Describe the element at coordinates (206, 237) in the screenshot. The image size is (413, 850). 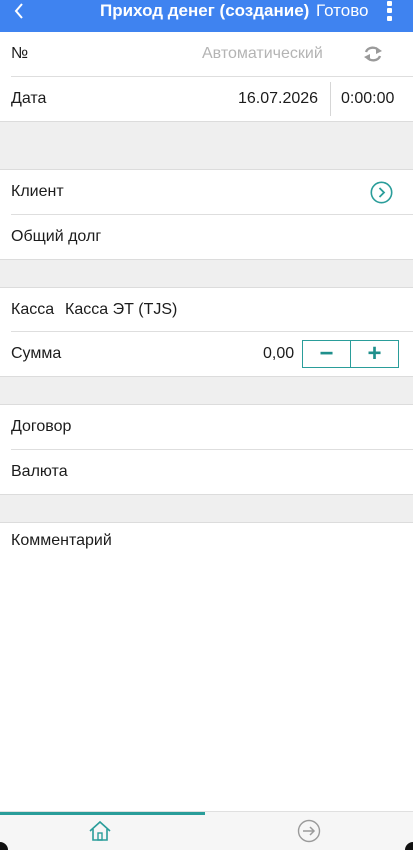
I see `total-debt-row: Общий долг` at that location.